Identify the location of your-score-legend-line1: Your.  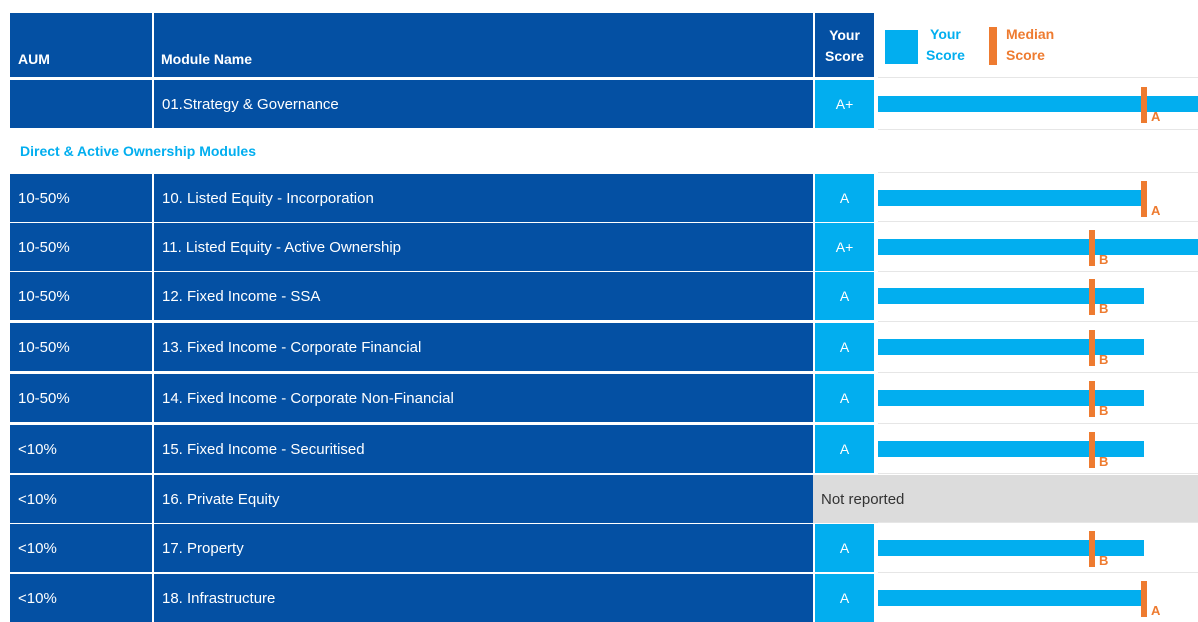
(945, 34).